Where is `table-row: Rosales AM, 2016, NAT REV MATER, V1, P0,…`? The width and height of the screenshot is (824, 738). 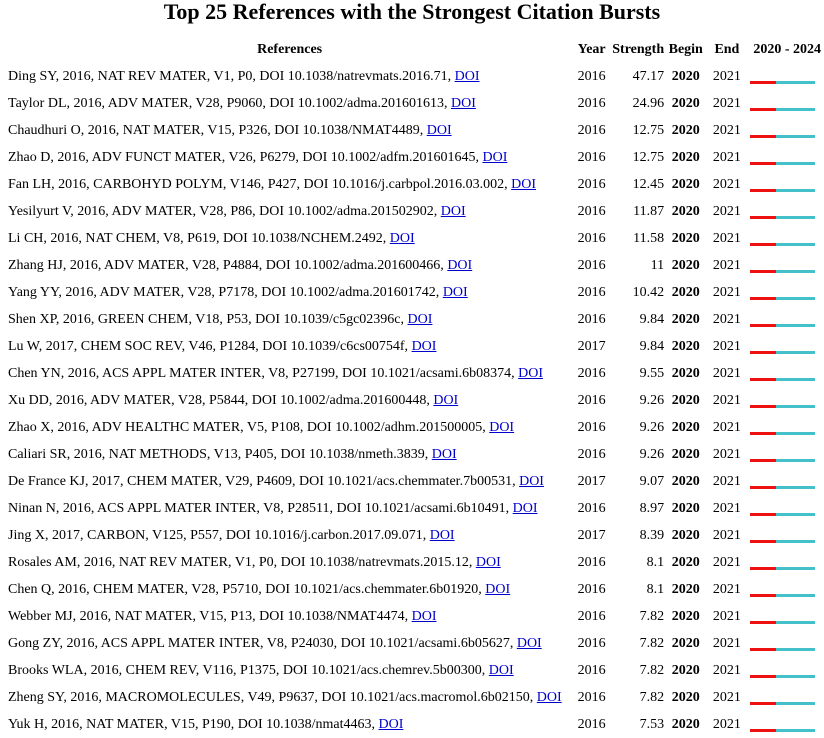 table-row: Rosales AM, 2016, NAT REV MATER, V1, P0,… is located at coordinates (414, 562).